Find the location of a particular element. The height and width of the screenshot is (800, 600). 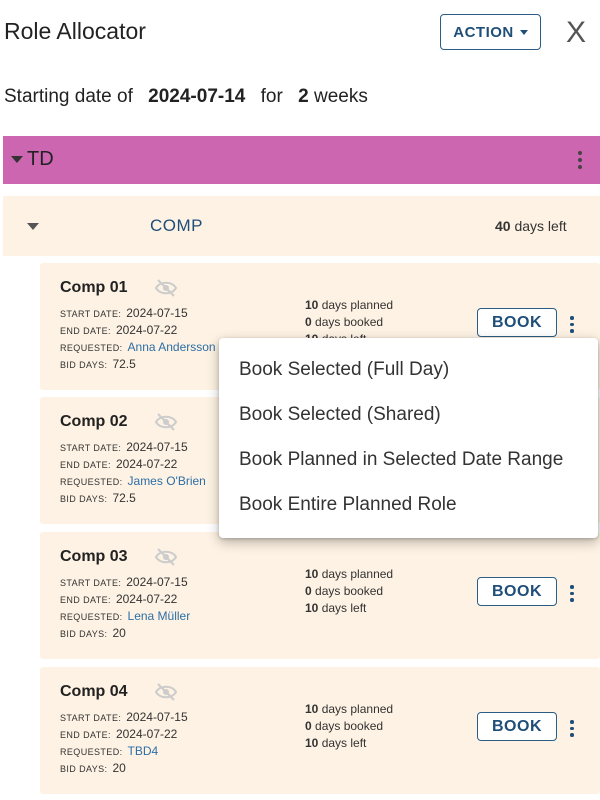

card-title: Comp 03 is located at coordinates (94, 556).